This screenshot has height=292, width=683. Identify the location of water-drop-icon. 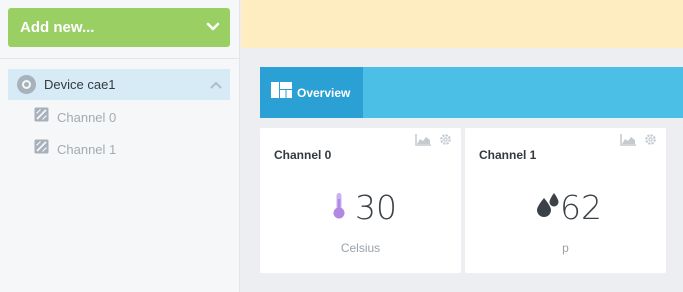
(548, 208).